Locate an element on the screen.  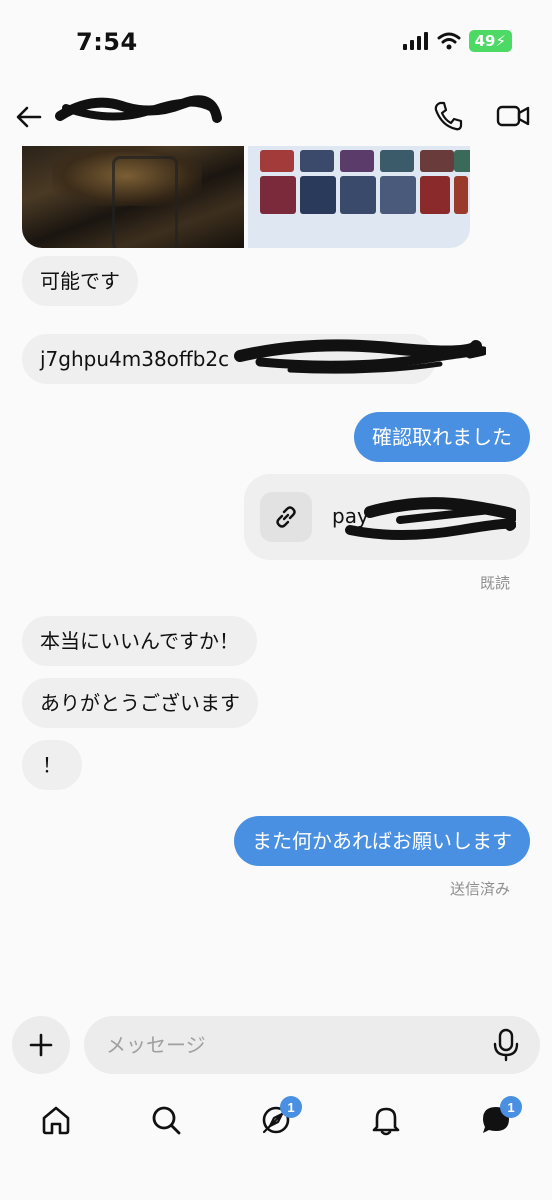
signal-icon is located at coordinates (415, 41).